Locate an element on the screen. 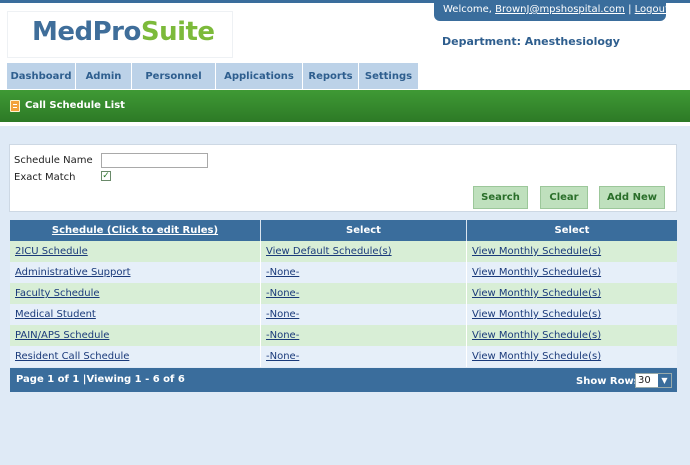  checkmark-icon: ✓ is located at coordinates (106, 176).